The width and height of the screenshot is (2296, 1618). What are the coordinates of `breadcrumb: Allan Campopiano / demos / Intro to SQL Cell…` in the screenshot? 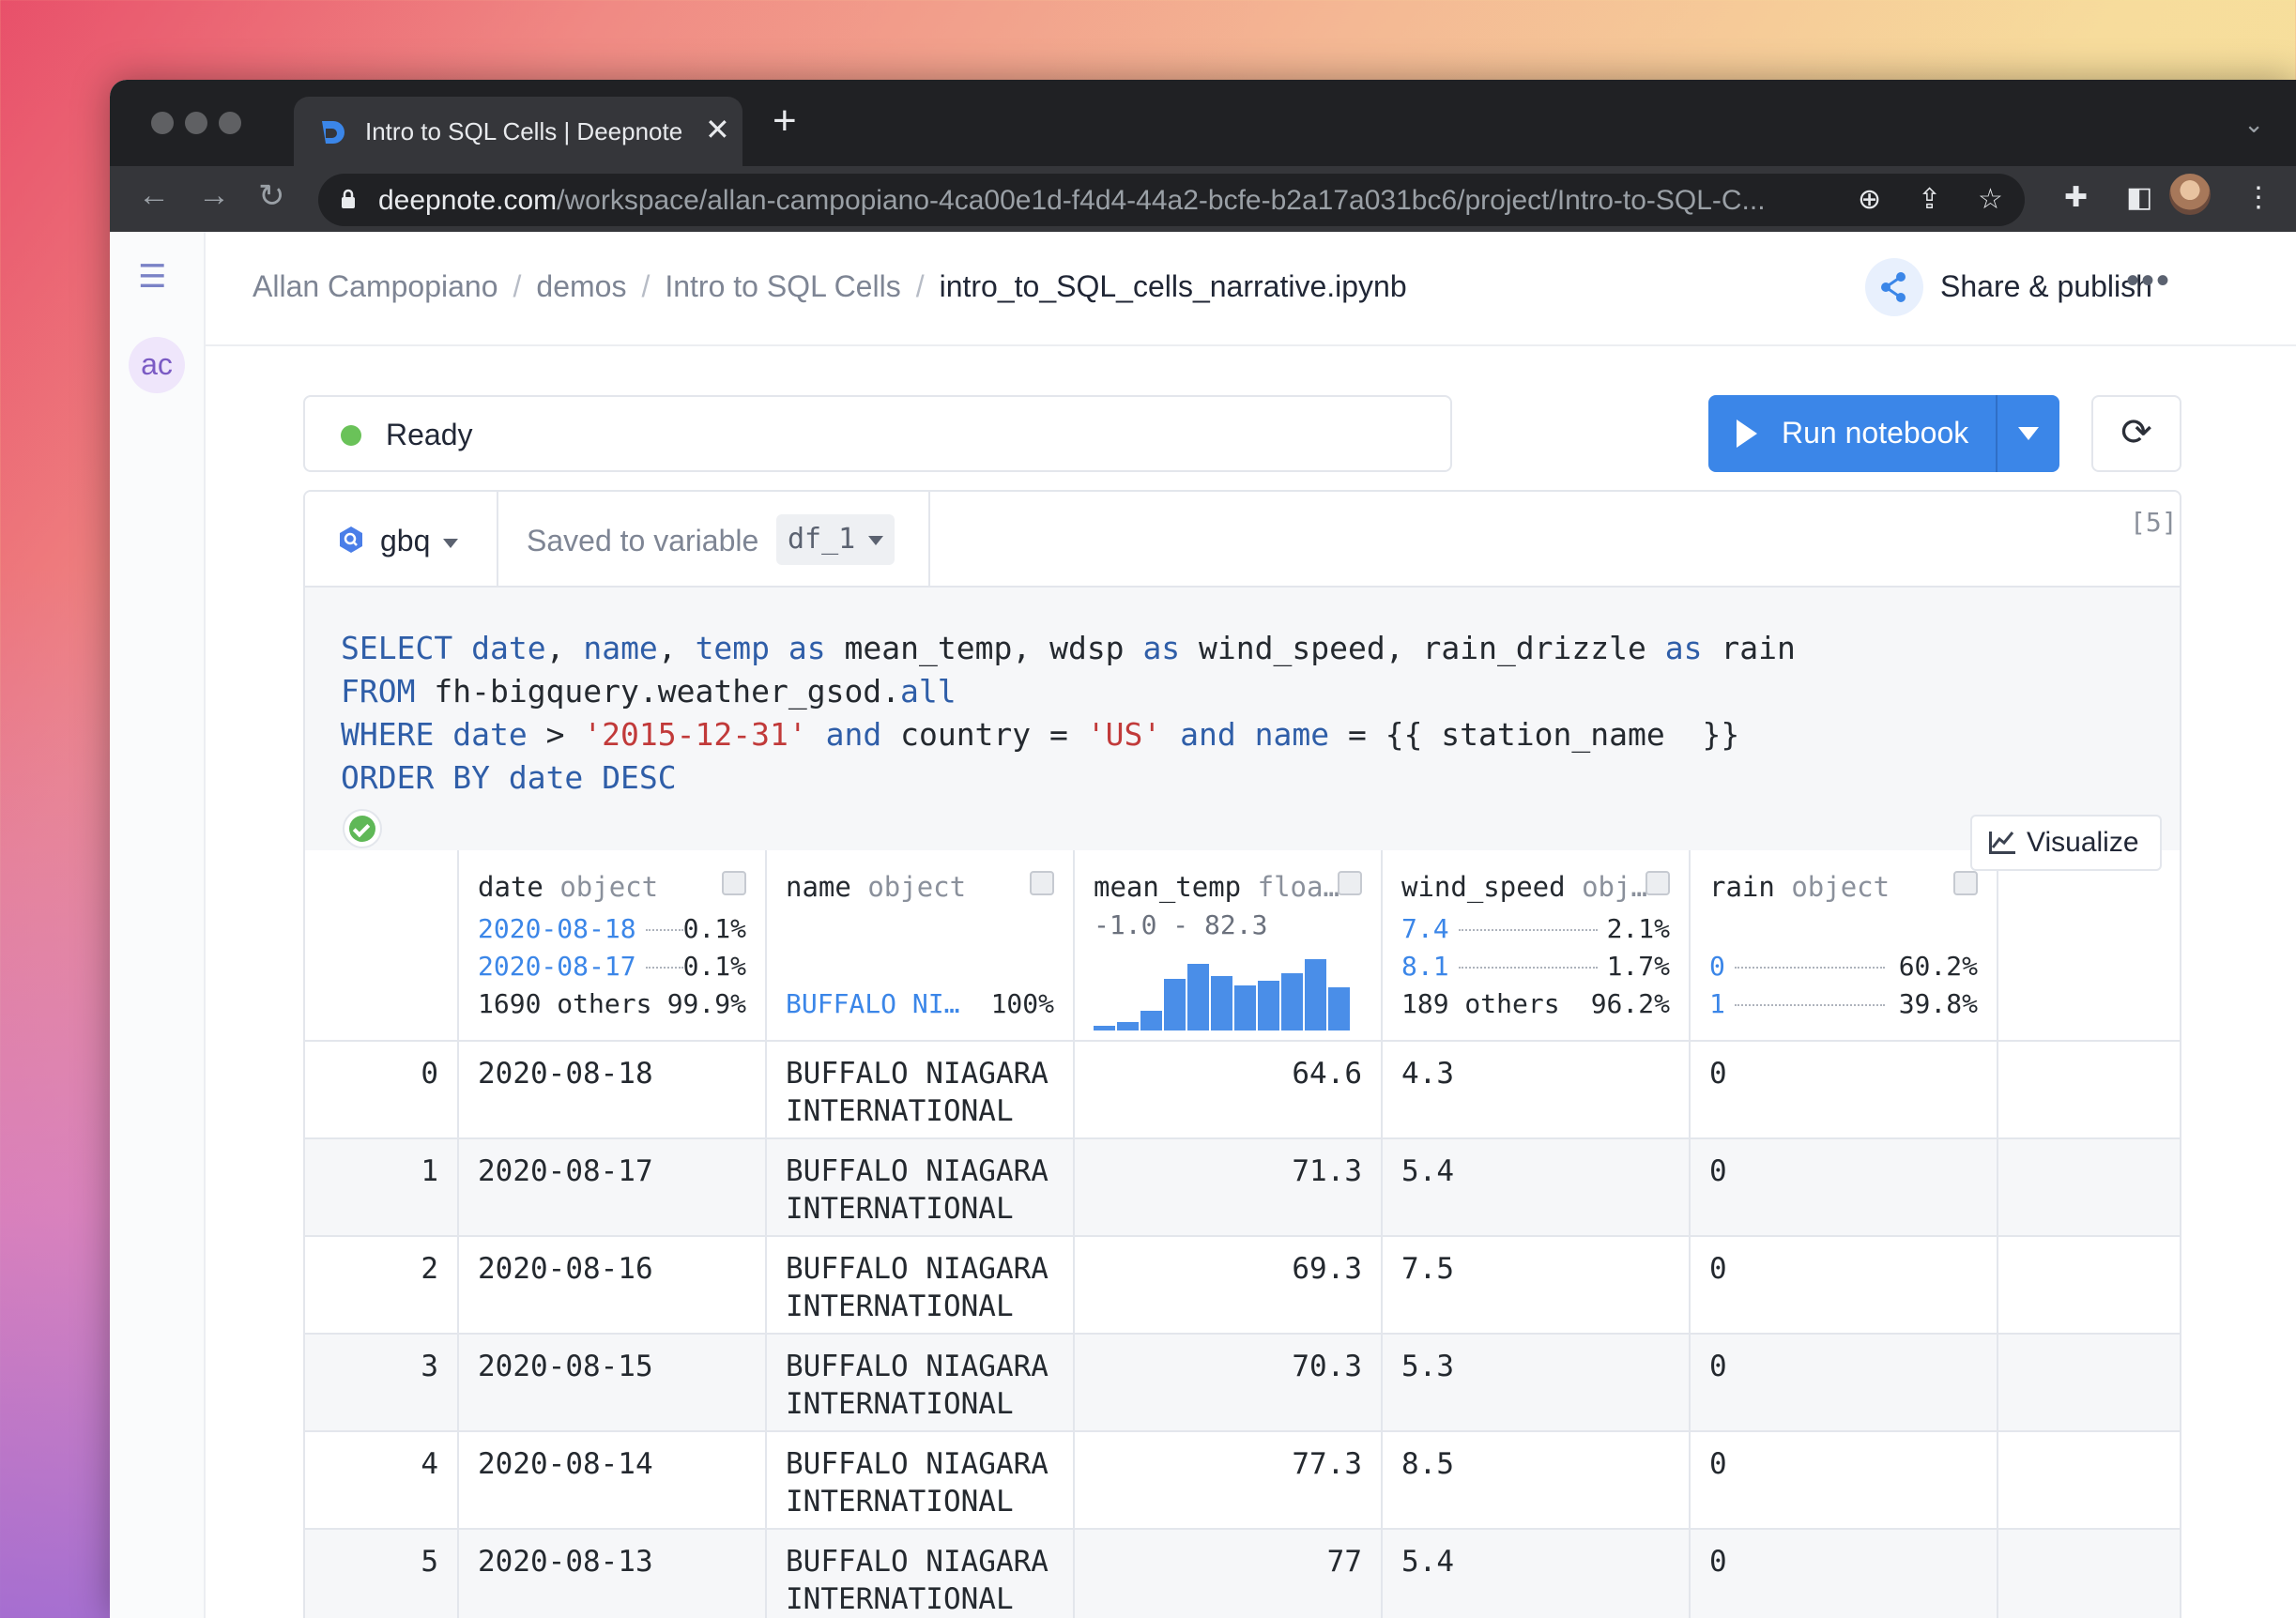 It's located at (830, 287).